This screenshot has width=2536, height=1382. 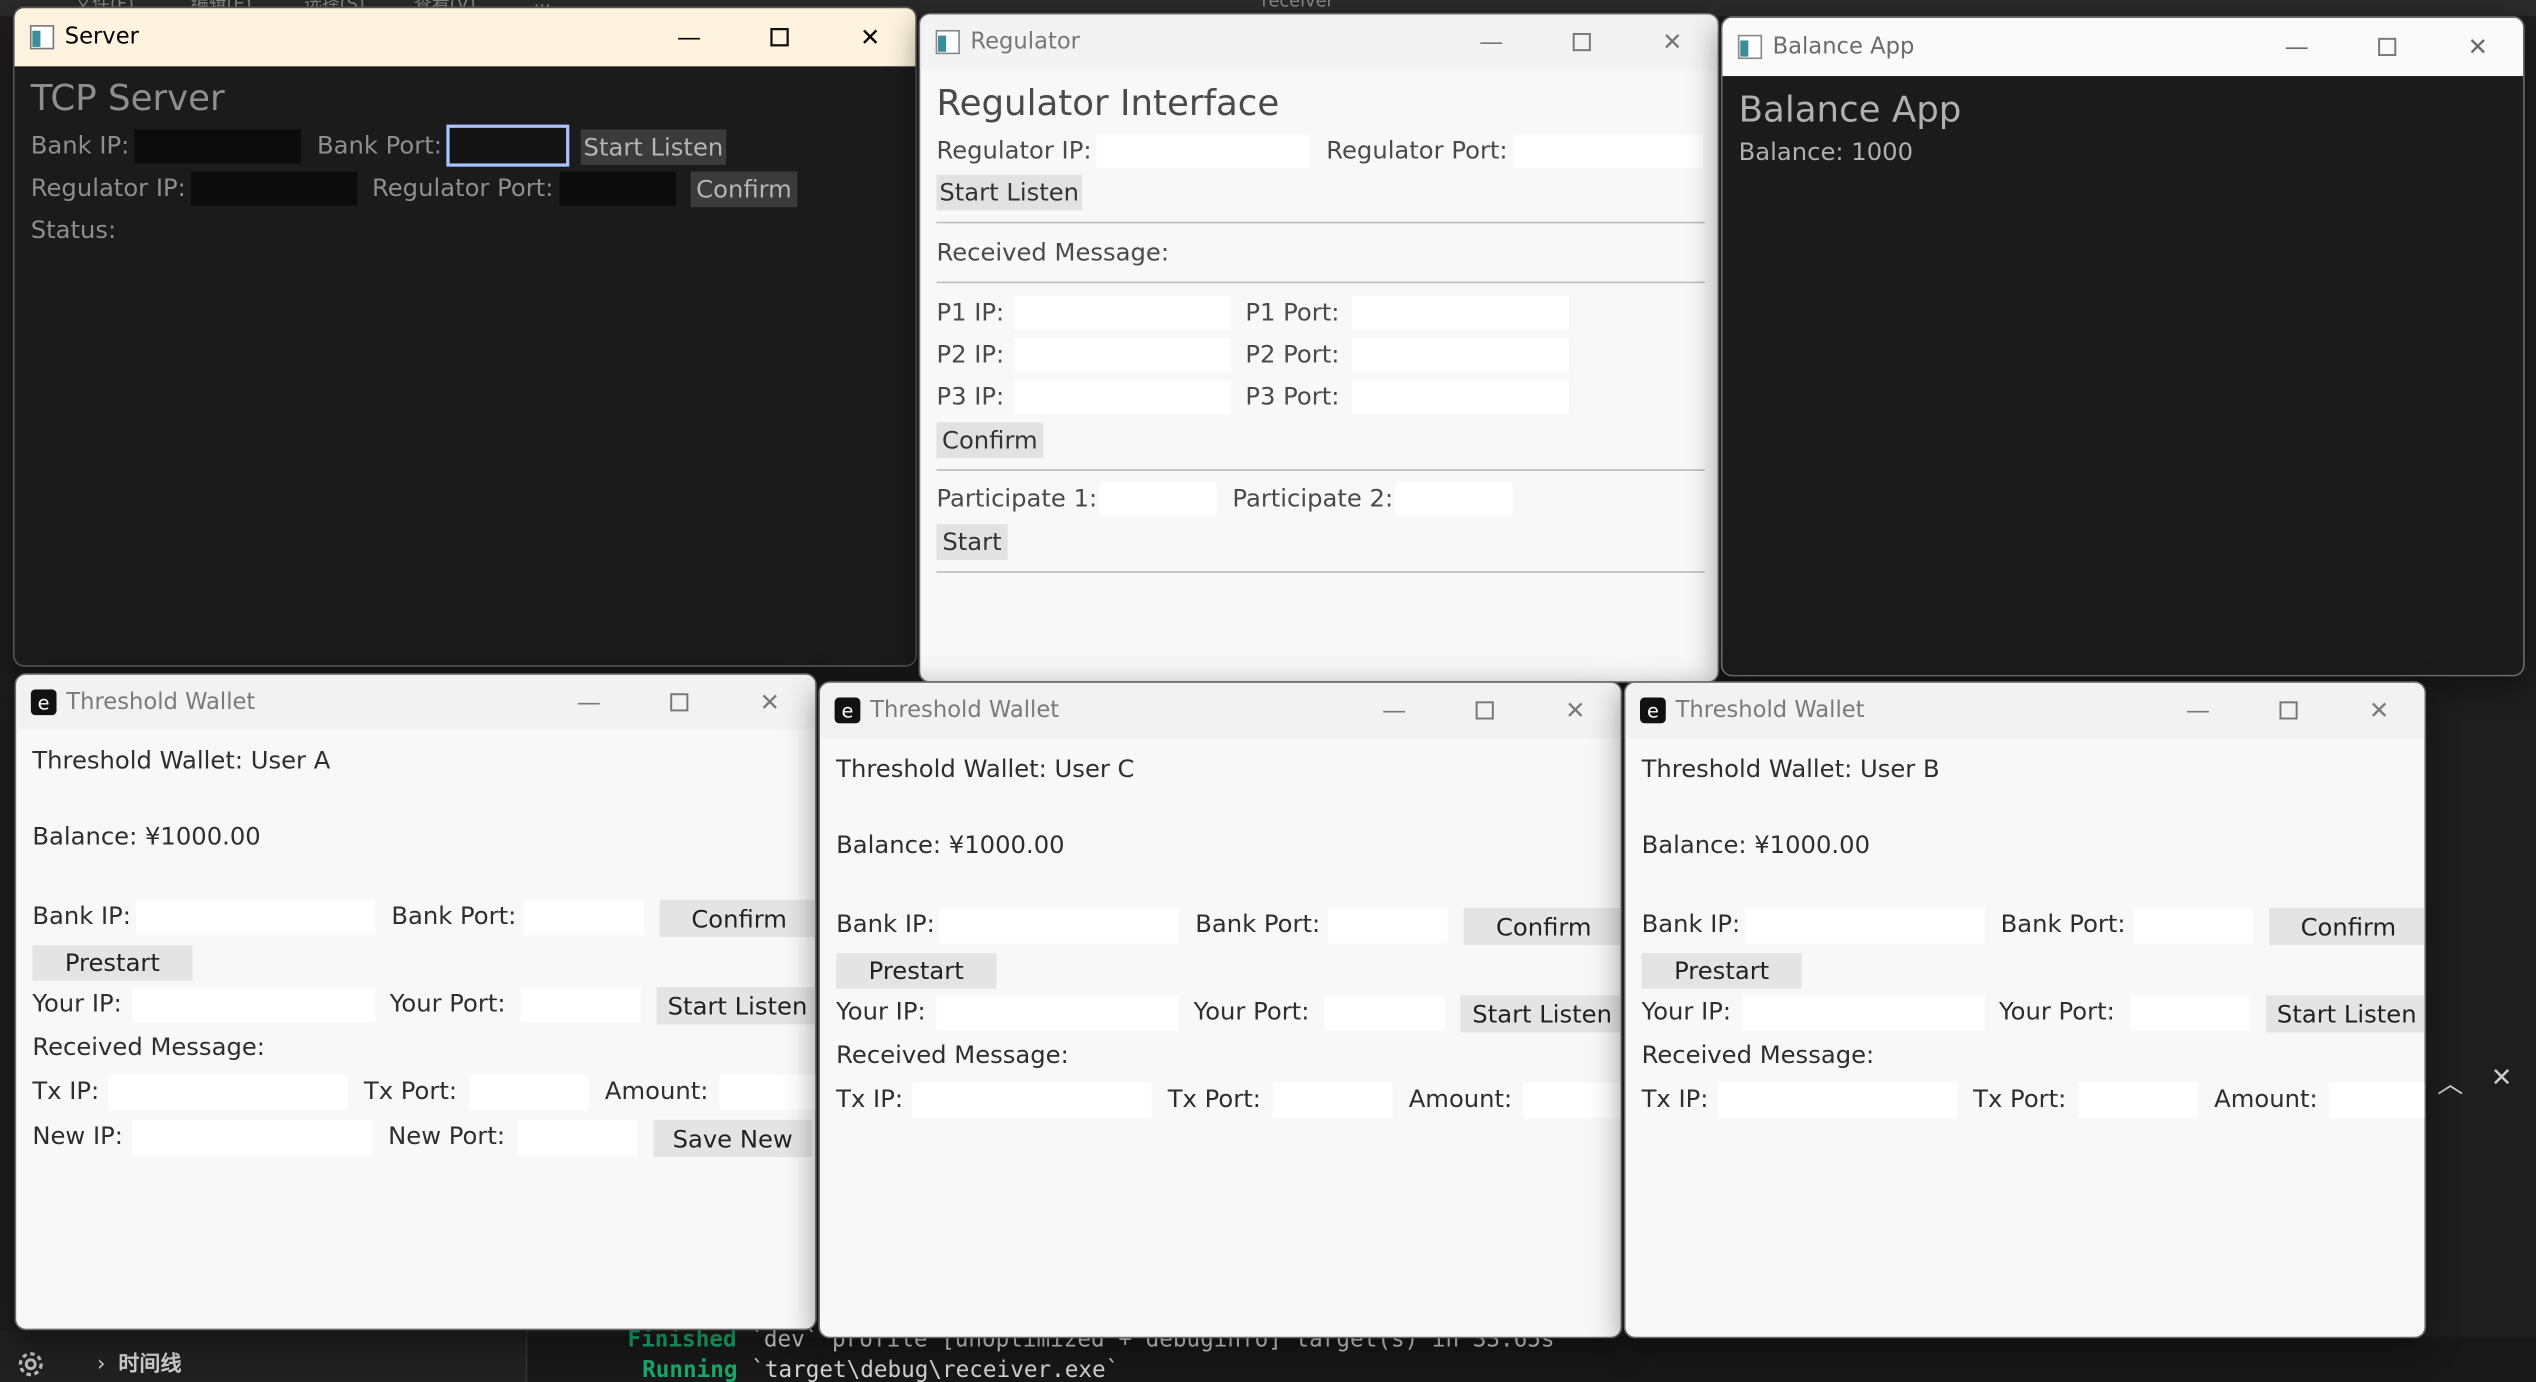 What do you see at coordinates (148, 1047) in the screenshot?
I see `received-message-label: Received Message:` at bounding box center [148, 1047].